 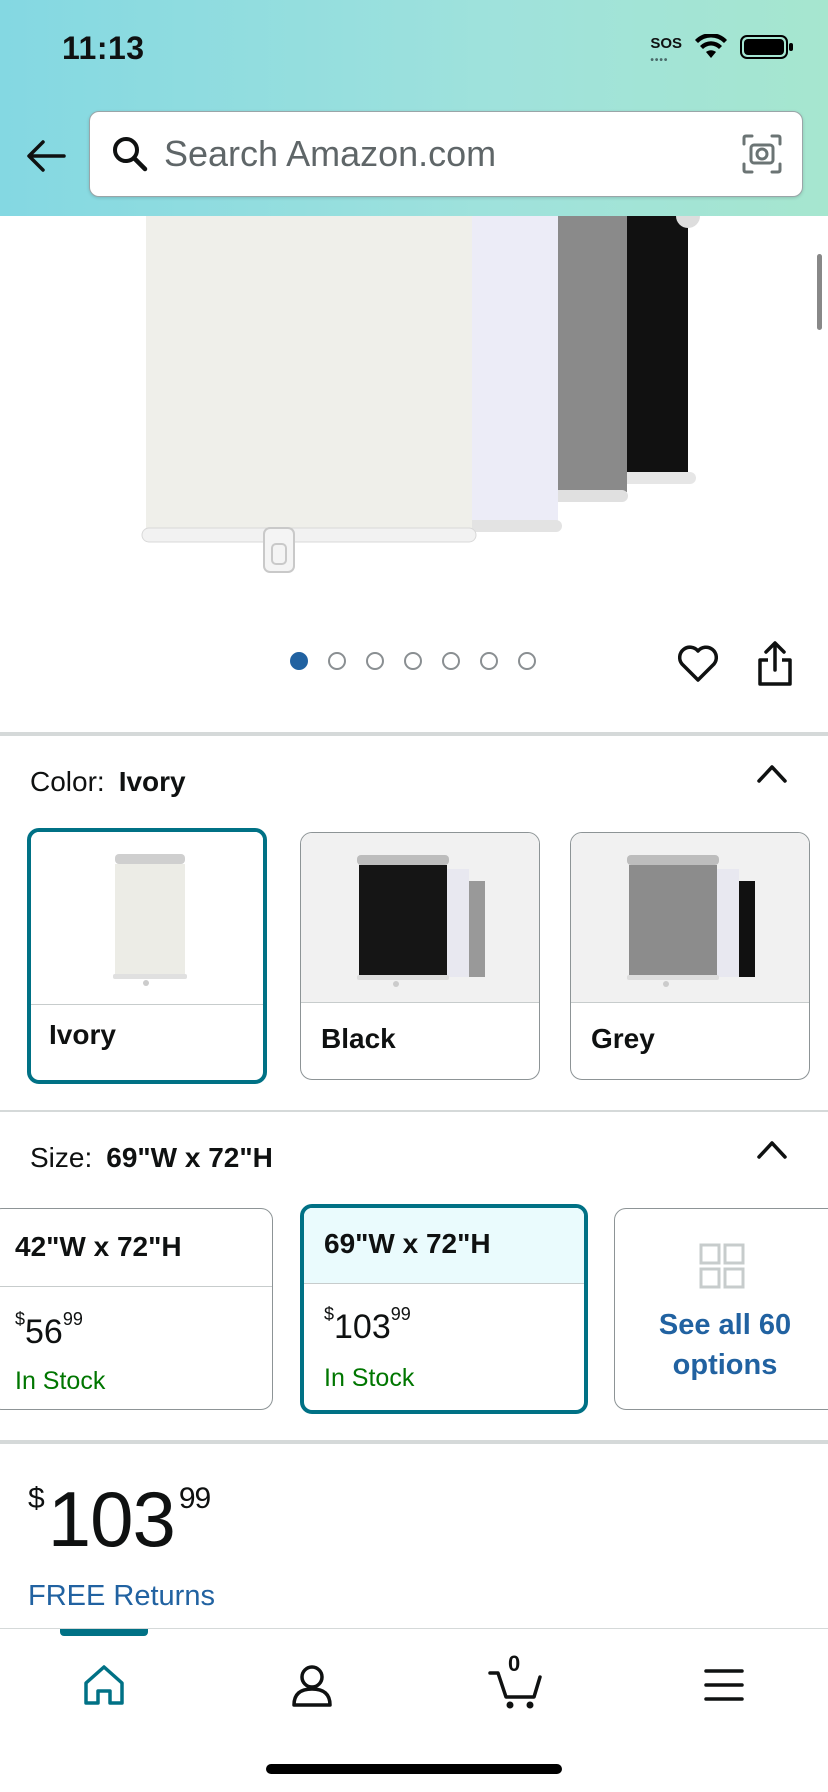 What do you see at coordinates (711, 46) in the screenshot?
I see `wifi-icon` at bounding box center [711, 46].